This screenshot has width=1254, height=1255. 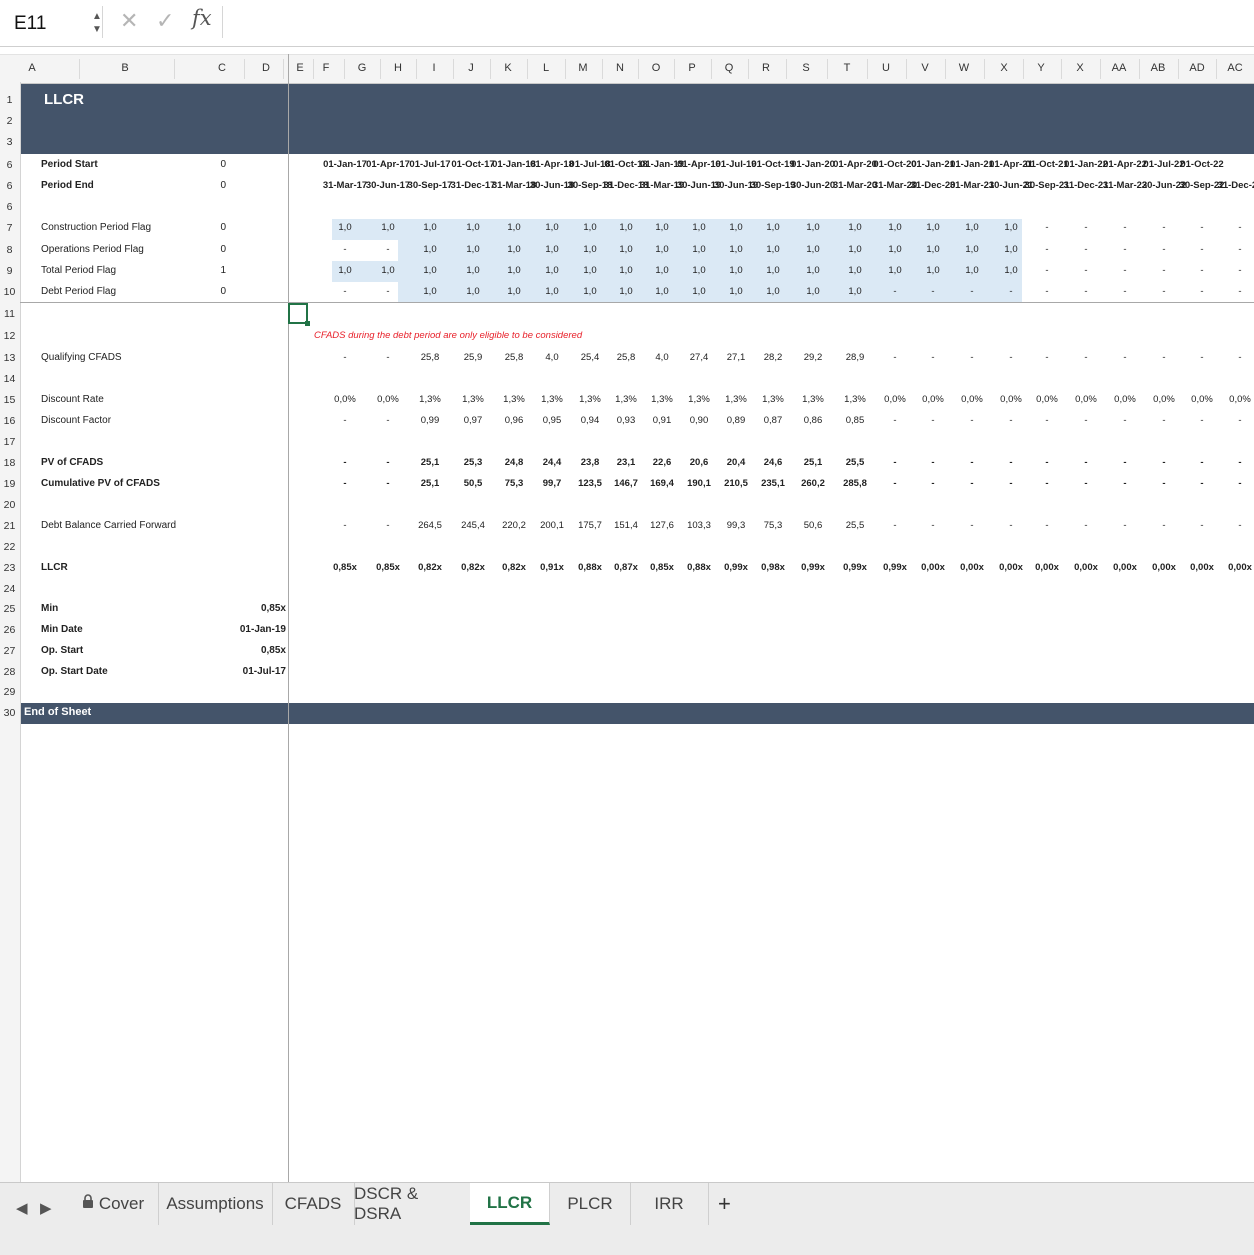 I want to click on qualifying-cfads-cell: 28,9, so click(x=855, y=357).